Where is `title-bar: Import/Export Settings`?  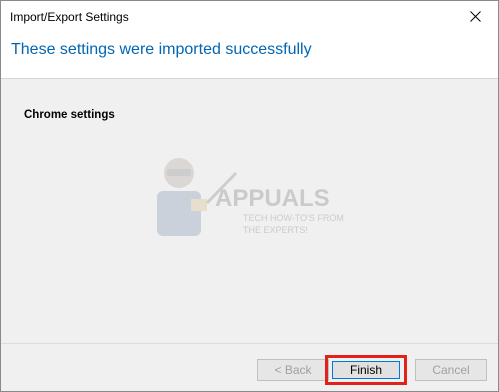 title-bar: Import/Export Settings is located at coordinates (249, 16).